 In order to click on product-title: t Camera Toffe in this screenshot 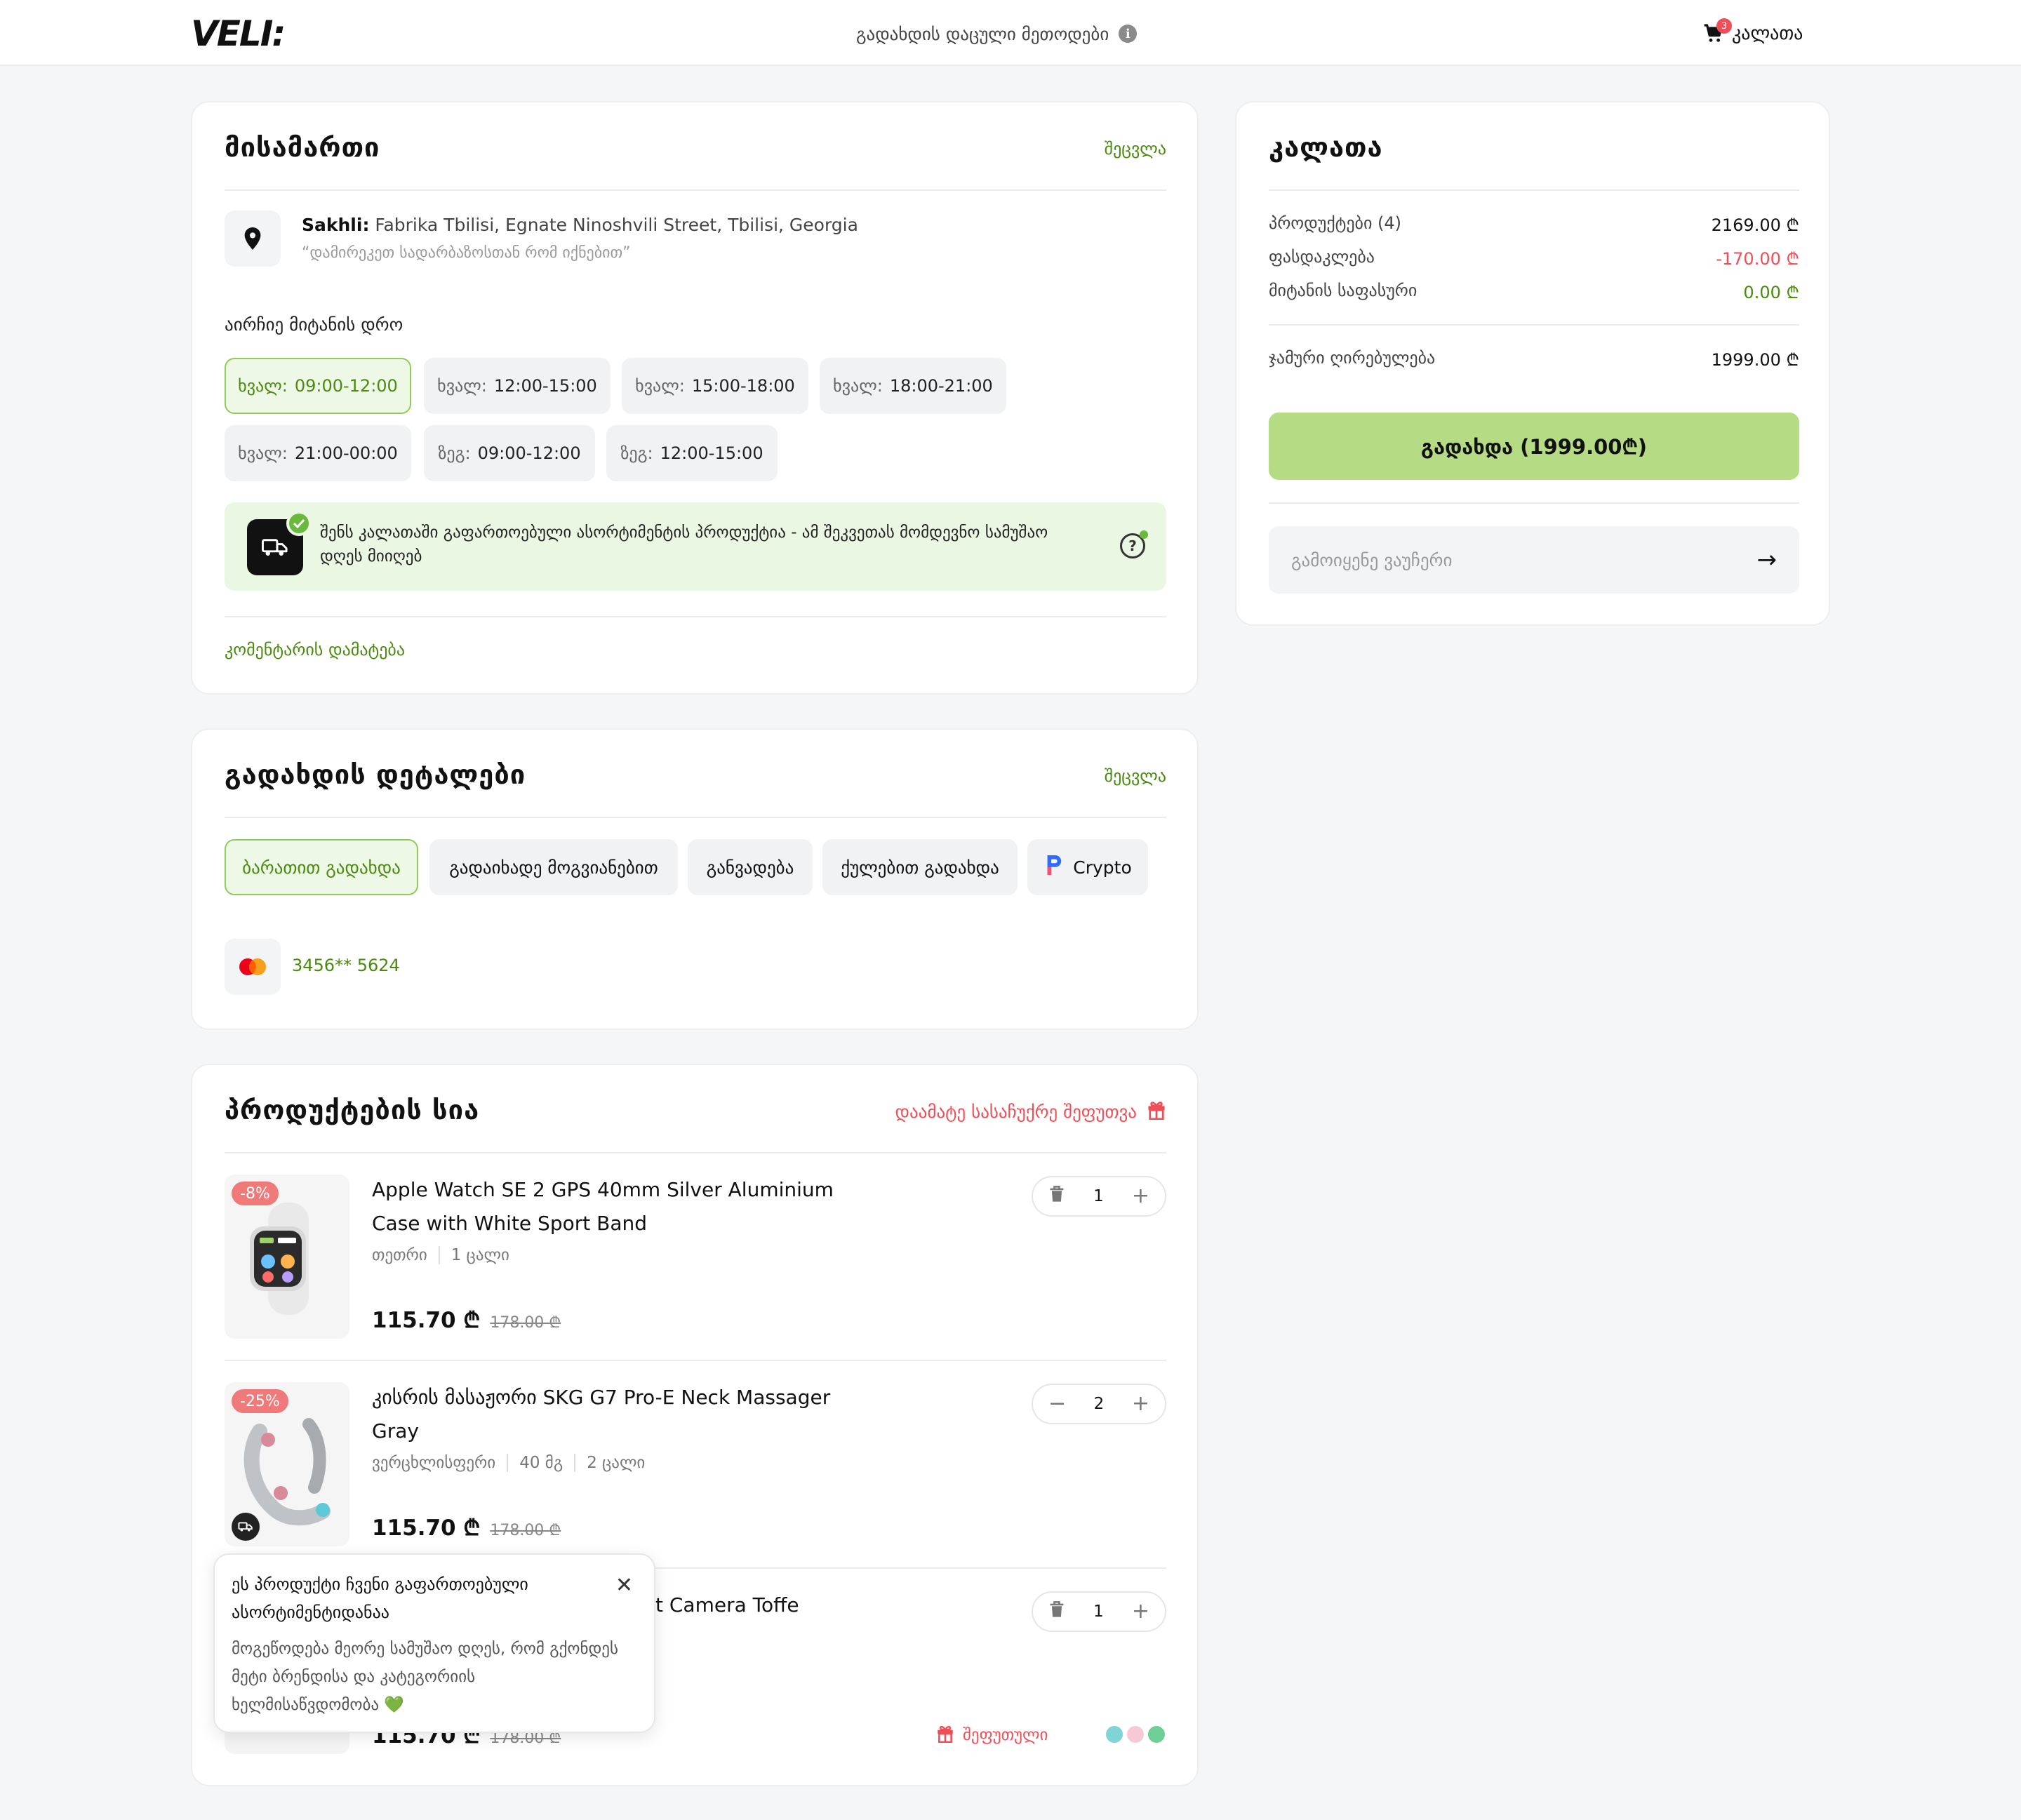, I will do `click(761, 1605)`.